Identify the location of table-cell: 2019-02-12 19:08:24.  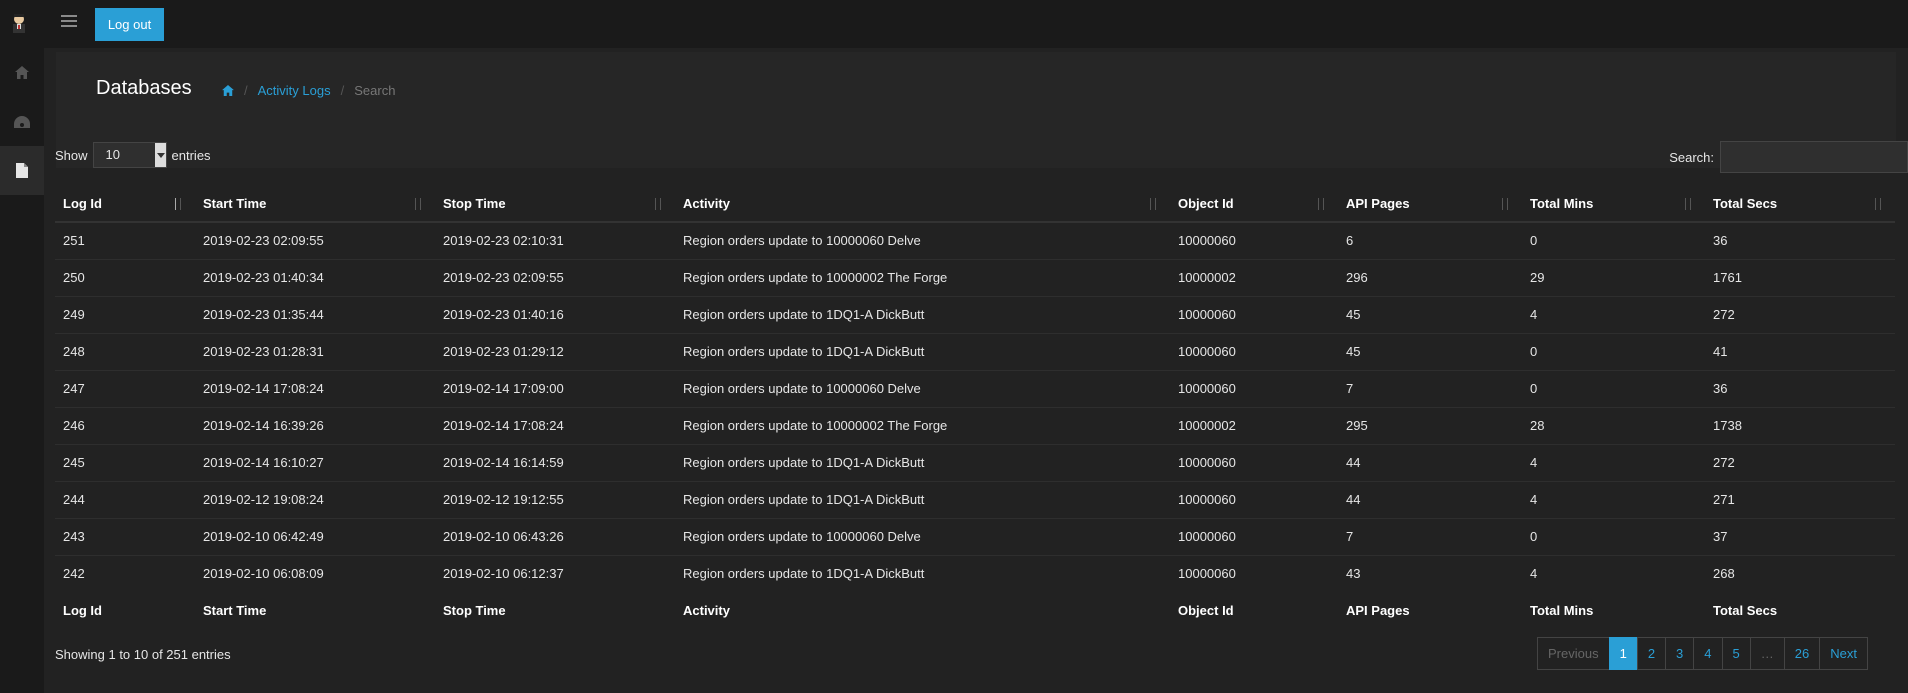
(315, 499).